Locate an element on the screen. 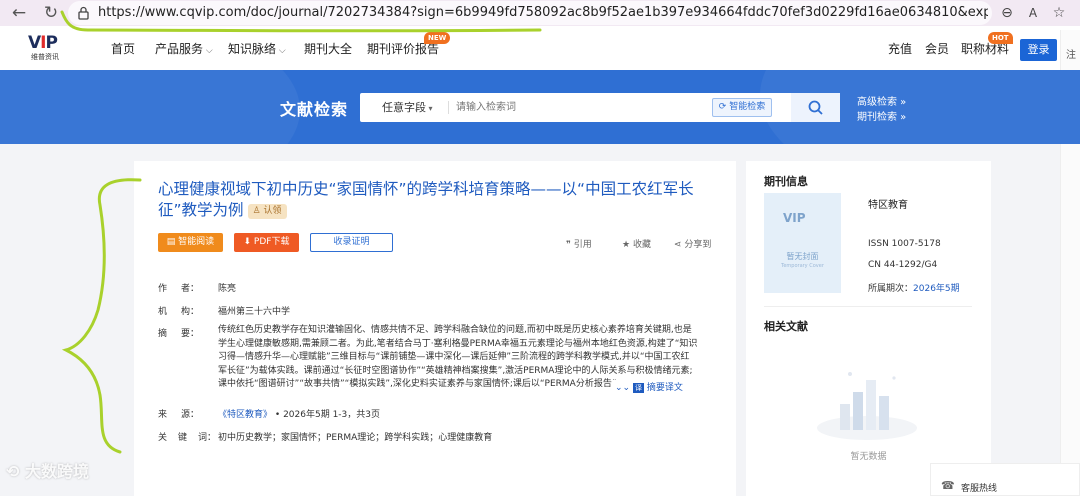 This screenshot has width=1080, height=496. banner-title: 文献检索 is located at coordinates (314, 109).